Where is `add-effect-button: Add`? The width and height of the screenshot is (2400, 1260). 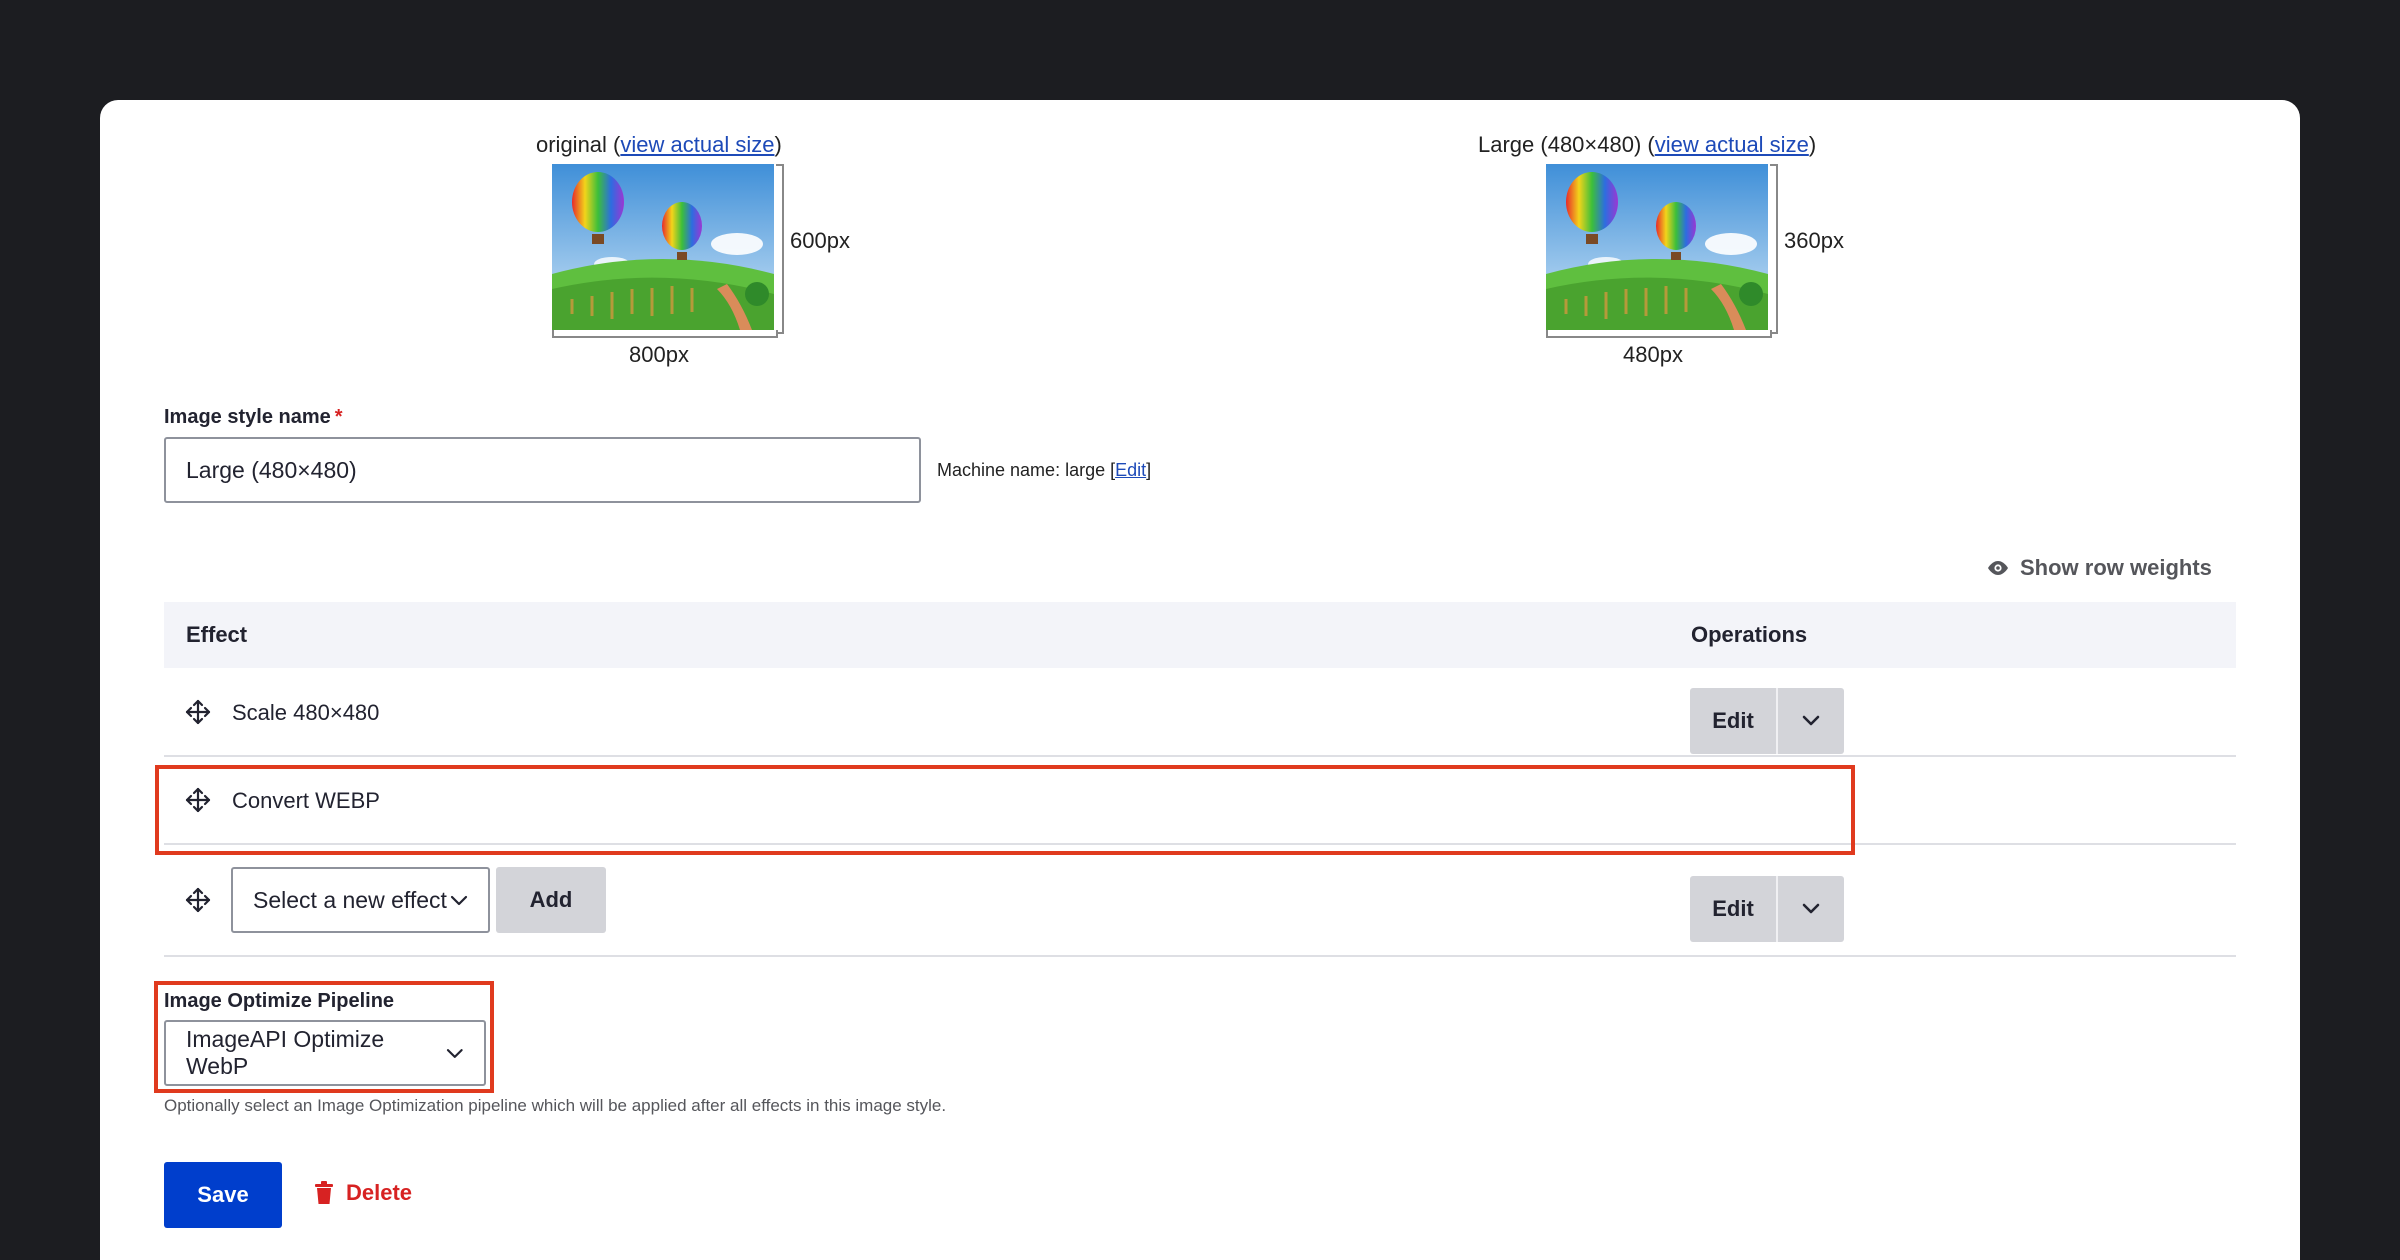
add-effect-button: Add is located at coordinates (551, 900).